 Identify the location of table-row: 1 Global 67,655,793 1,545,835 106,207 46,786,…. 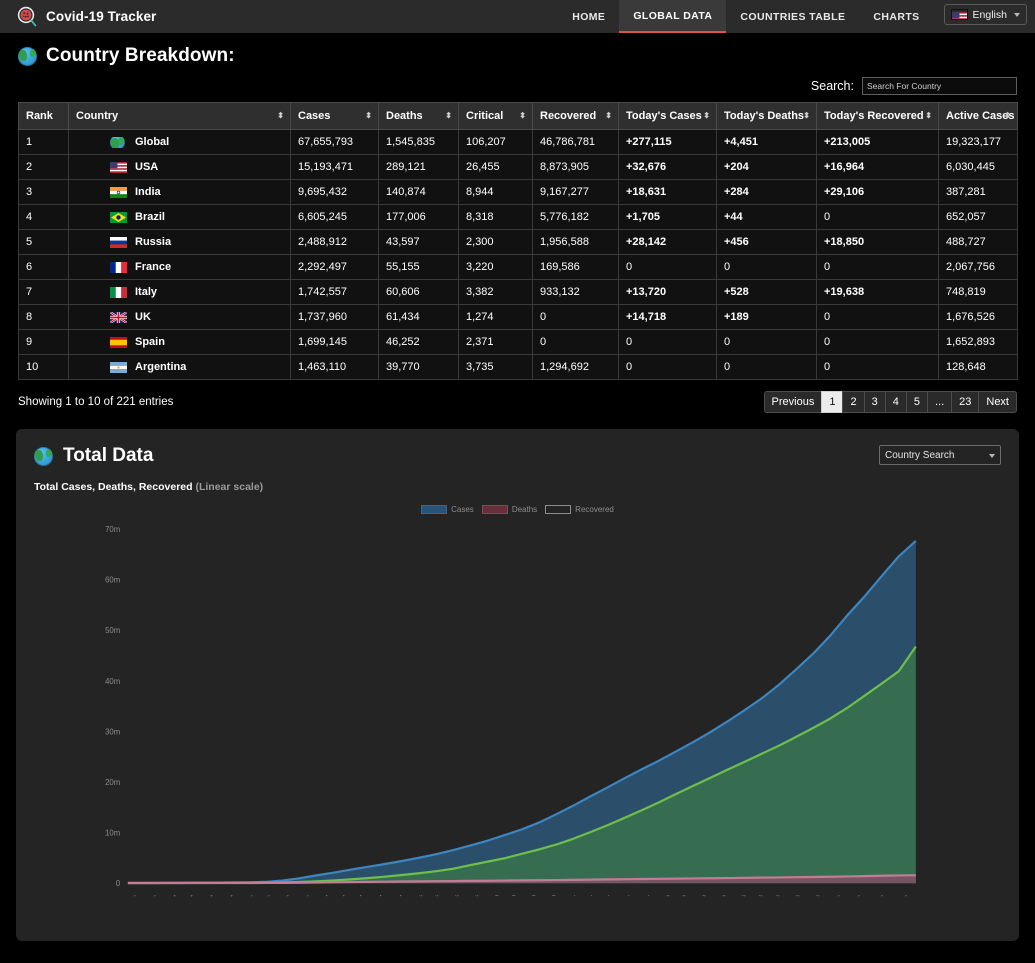
(518, 142).